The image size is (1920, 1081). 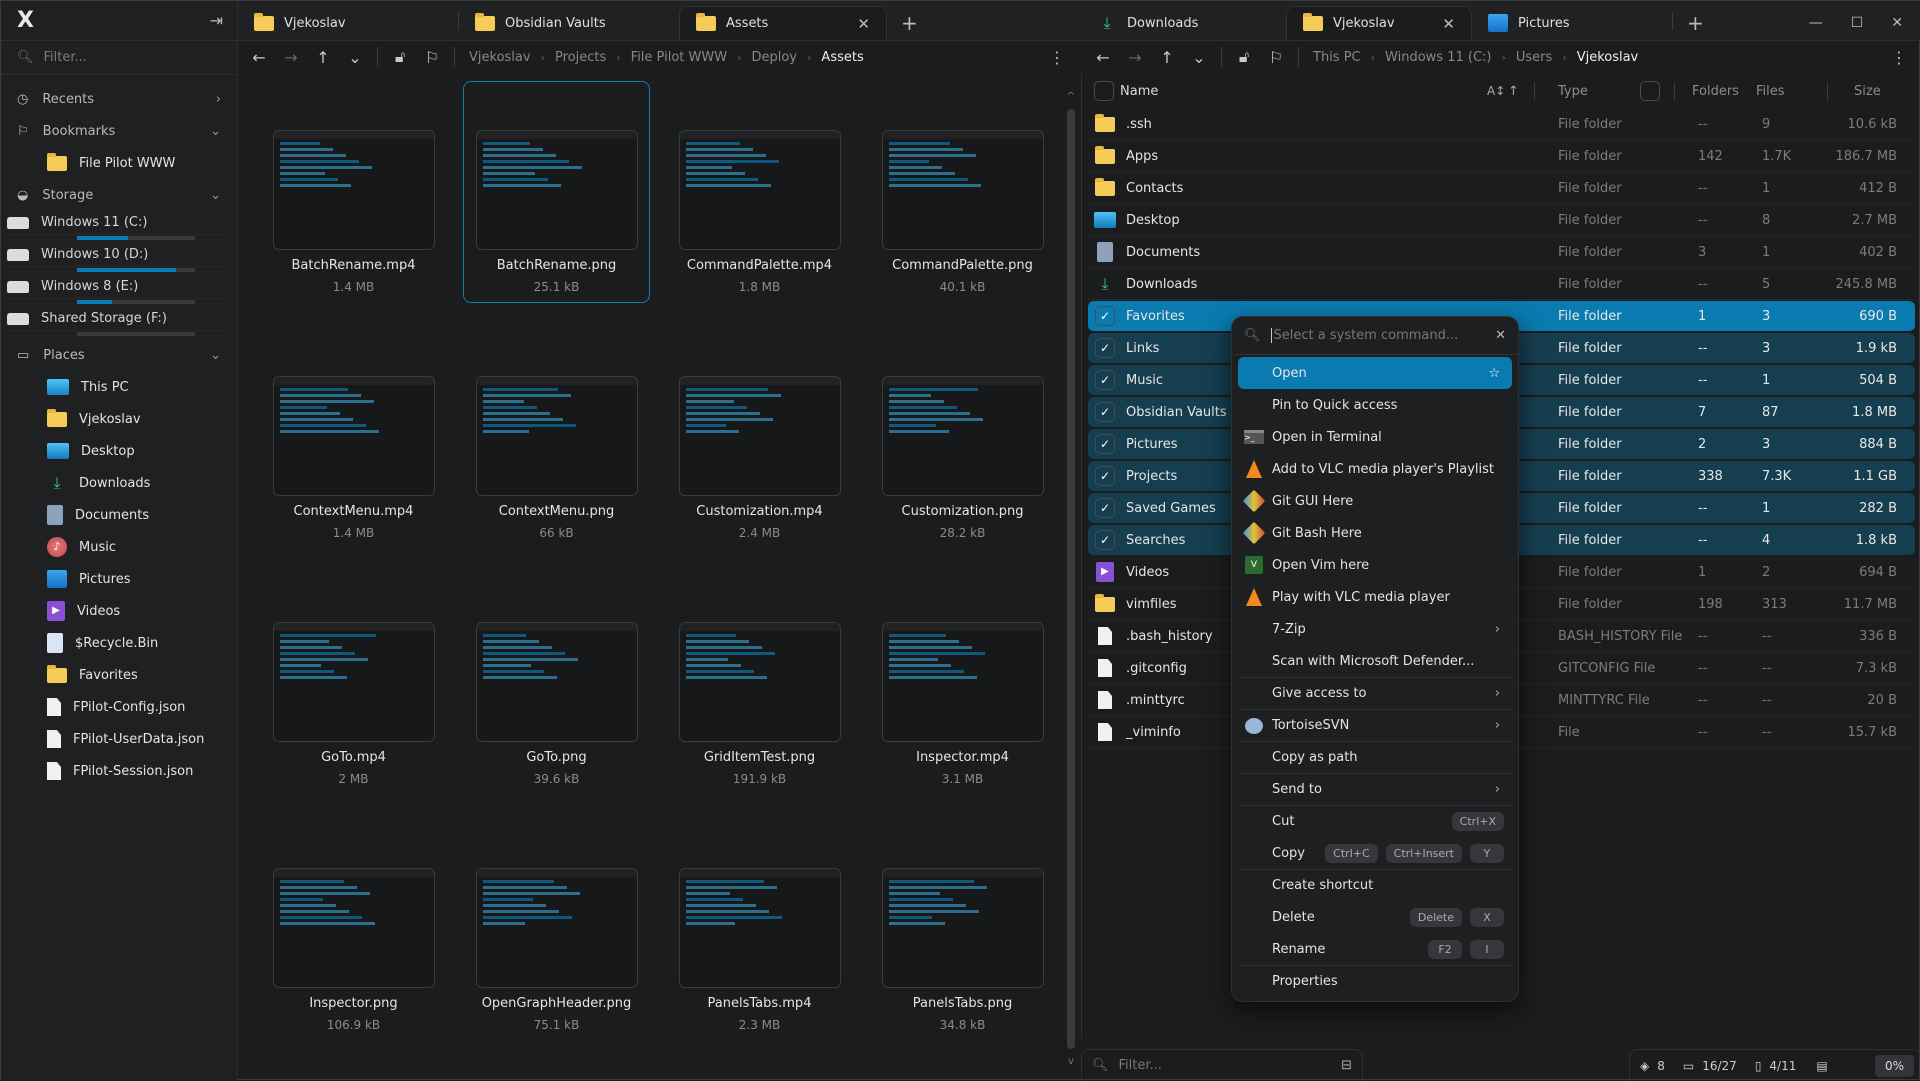 I want to click on sidebar-drive-2: Windows 8 (E:), so click(x=119, y=291).